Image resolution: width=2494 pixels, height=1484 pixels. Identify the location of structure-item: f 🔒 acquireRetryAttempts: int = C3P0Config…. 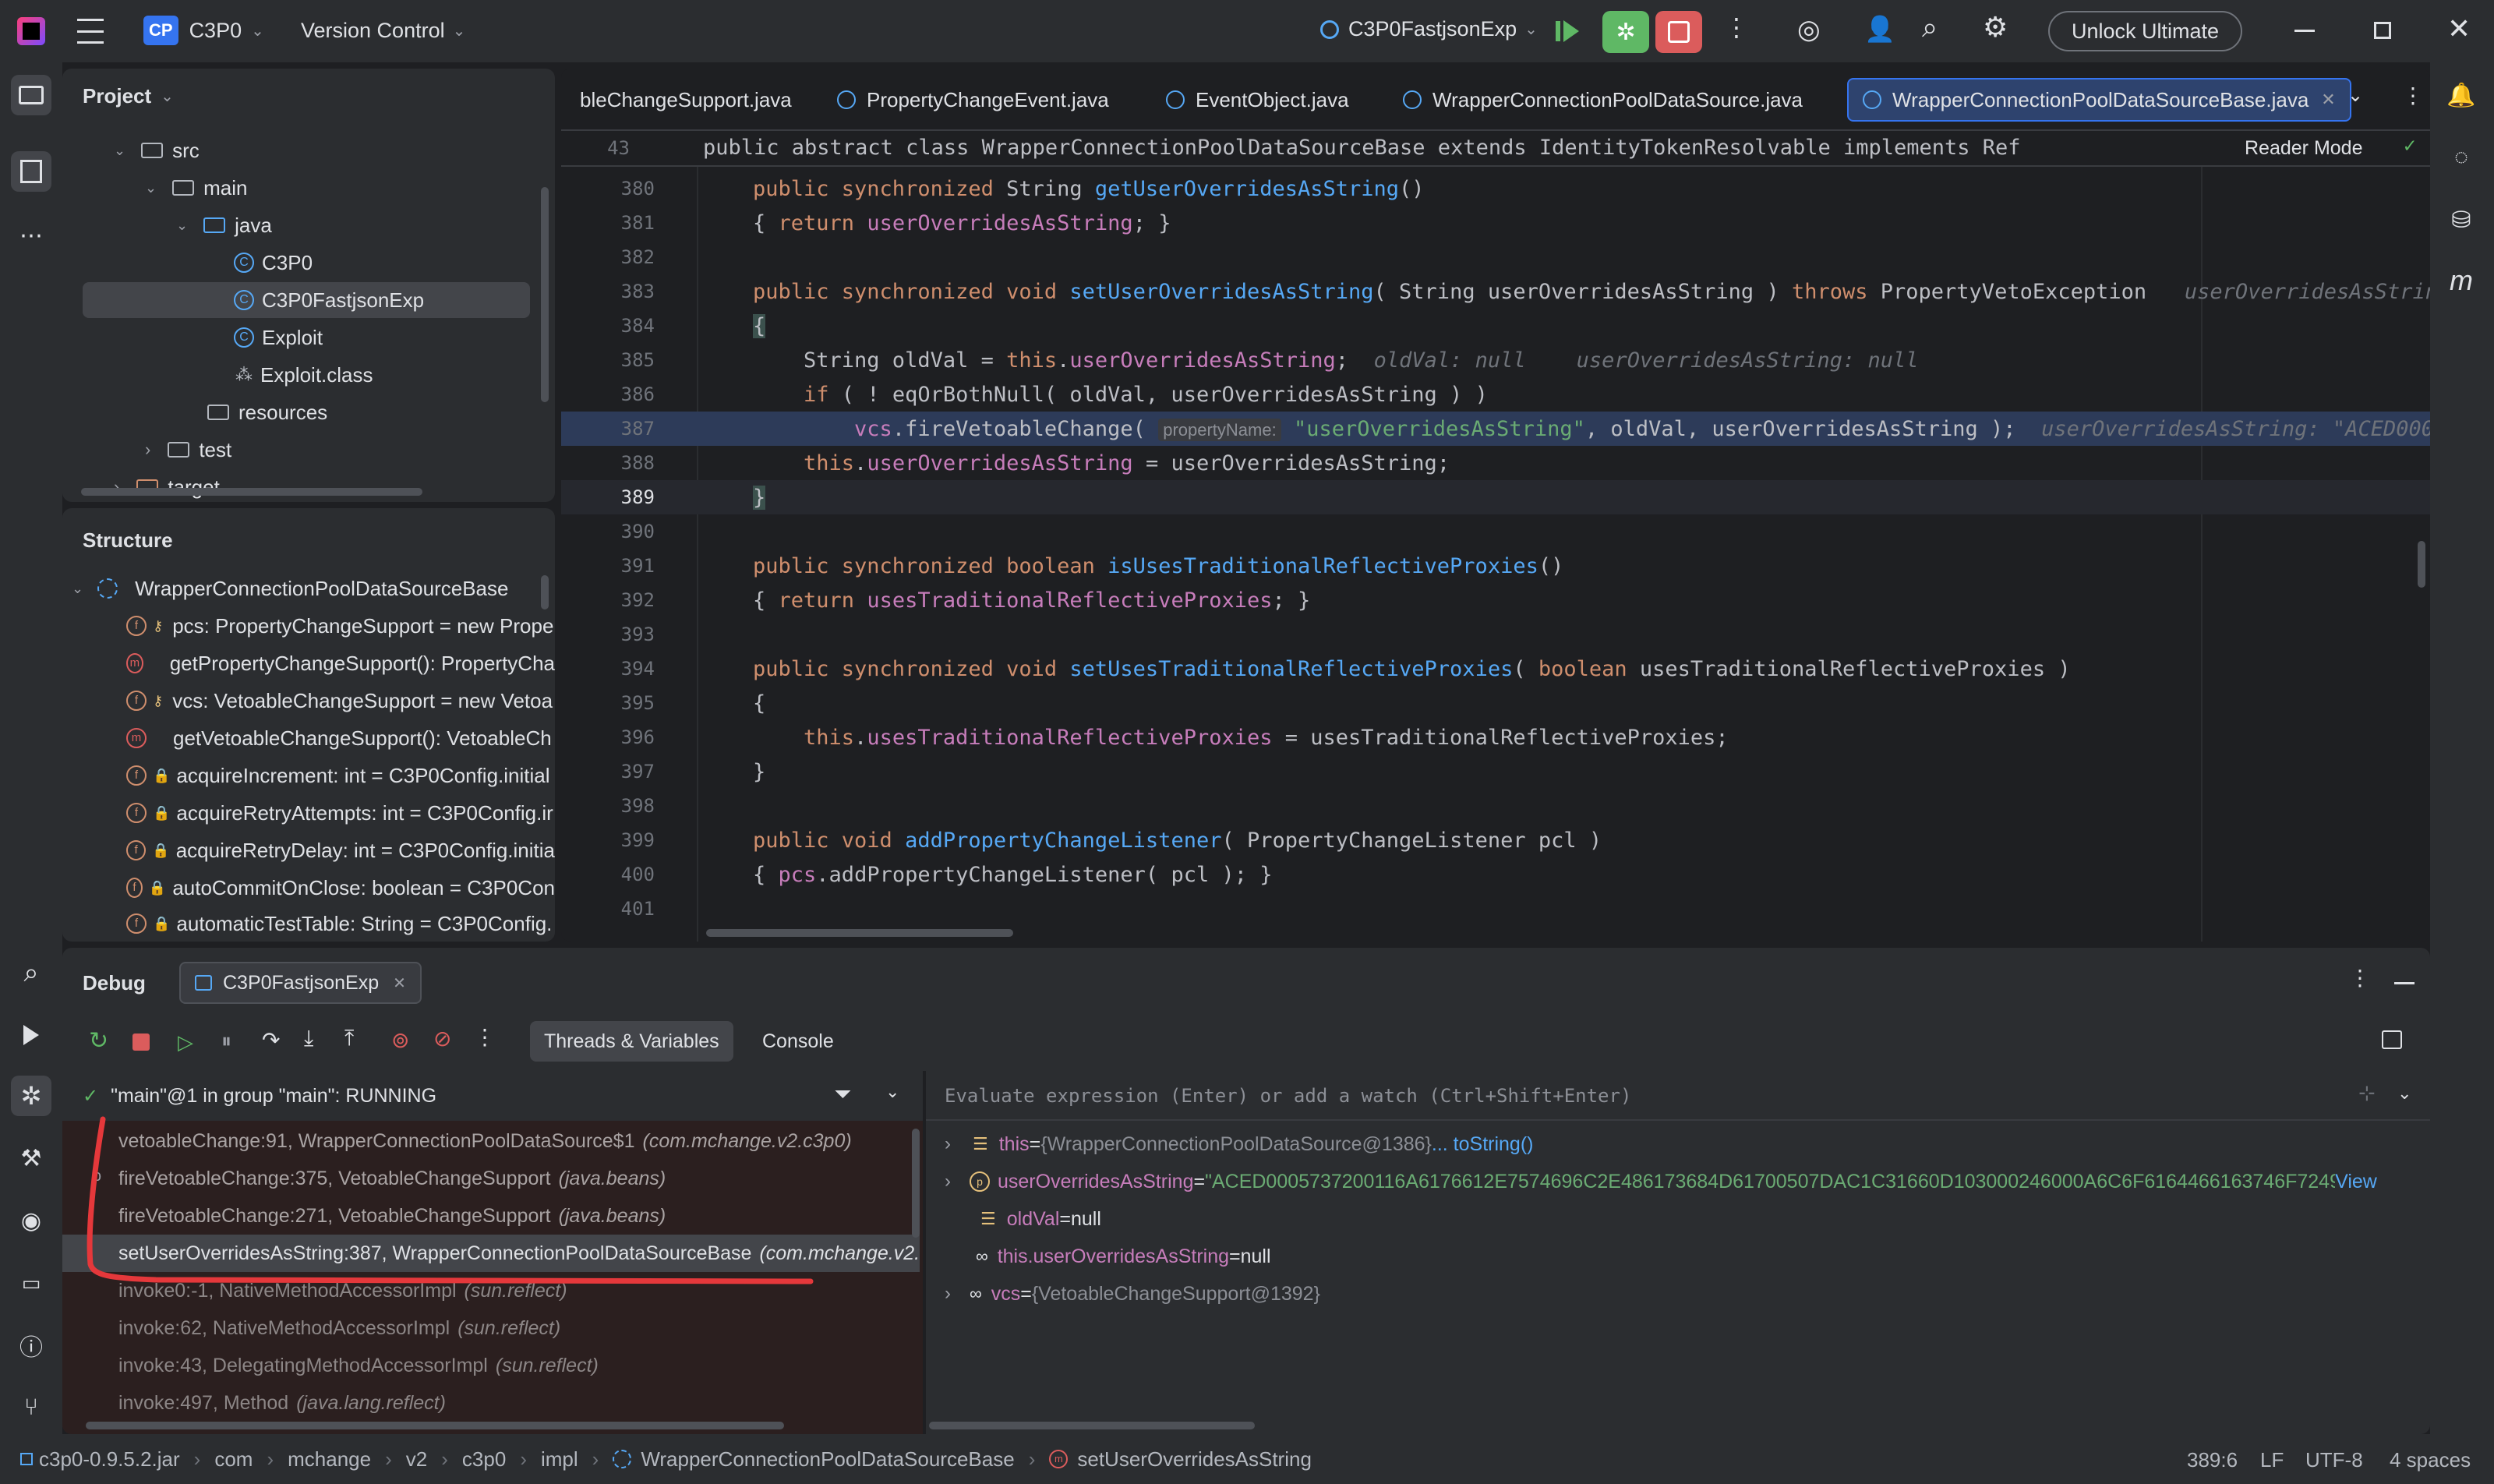
(308, 813).